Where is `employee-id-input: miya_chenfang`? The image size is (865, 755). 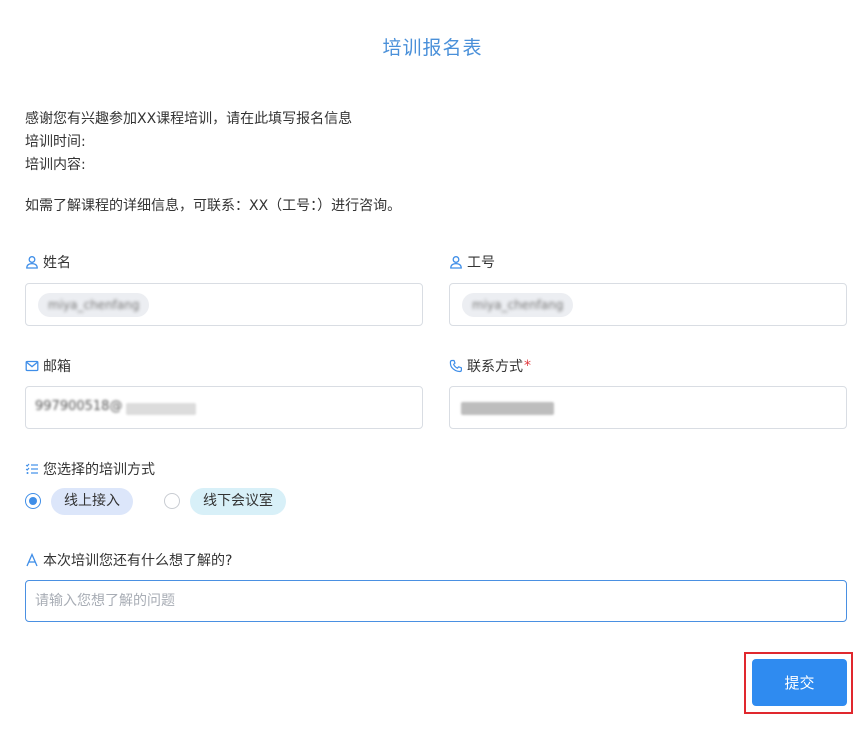
employee-id-input: miya_chenfang is located at coordinates (648, 304).